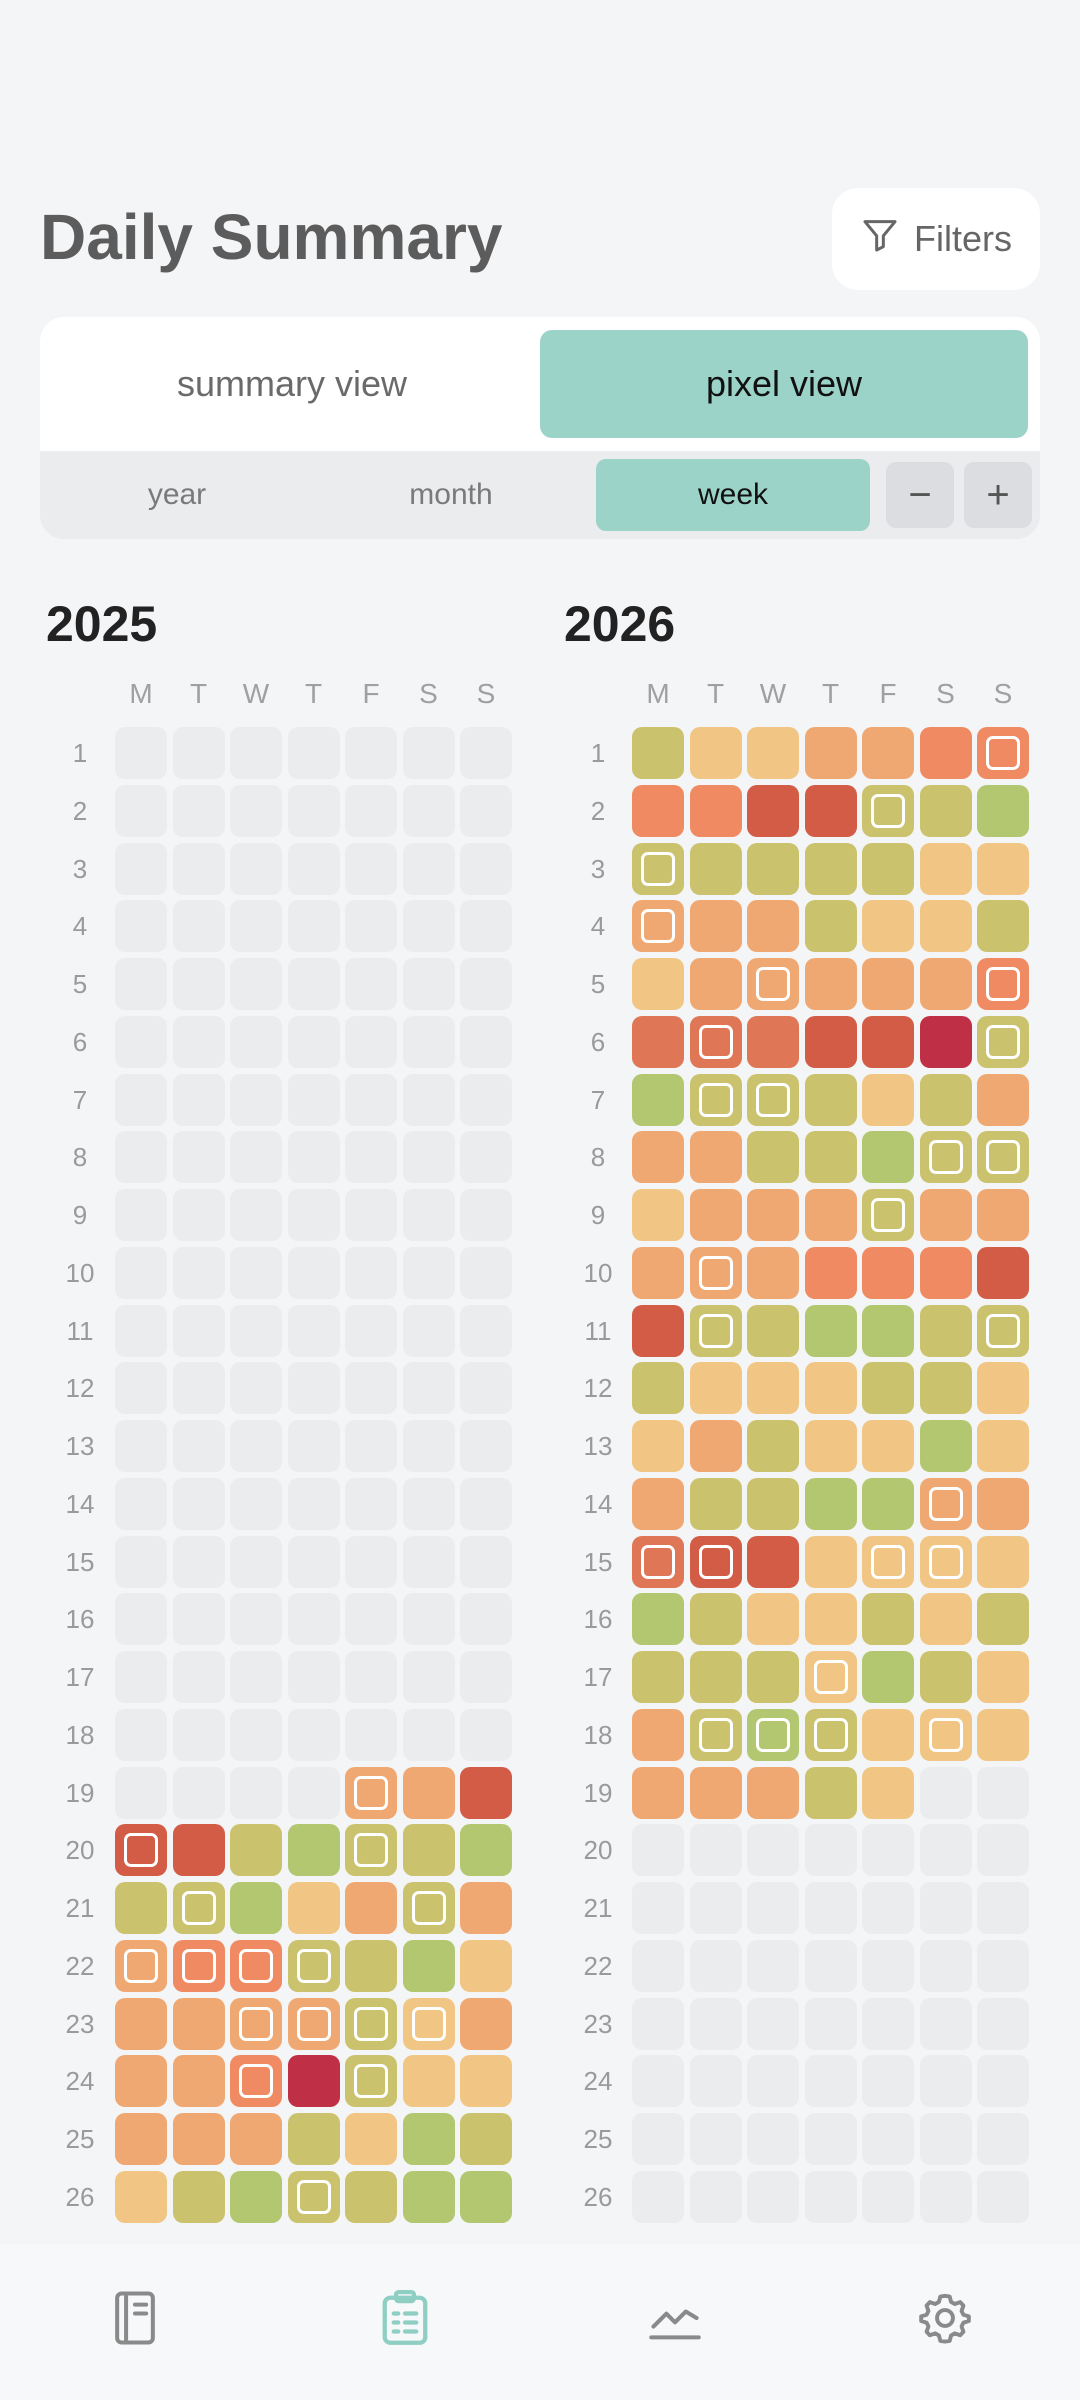 The width and height of the screenshot is (1080, 2400). What do you see at coordinates (784, 384) in the screenshot?
I see `pixel-view-tab: pixel view` at bounding box center [784, 384].